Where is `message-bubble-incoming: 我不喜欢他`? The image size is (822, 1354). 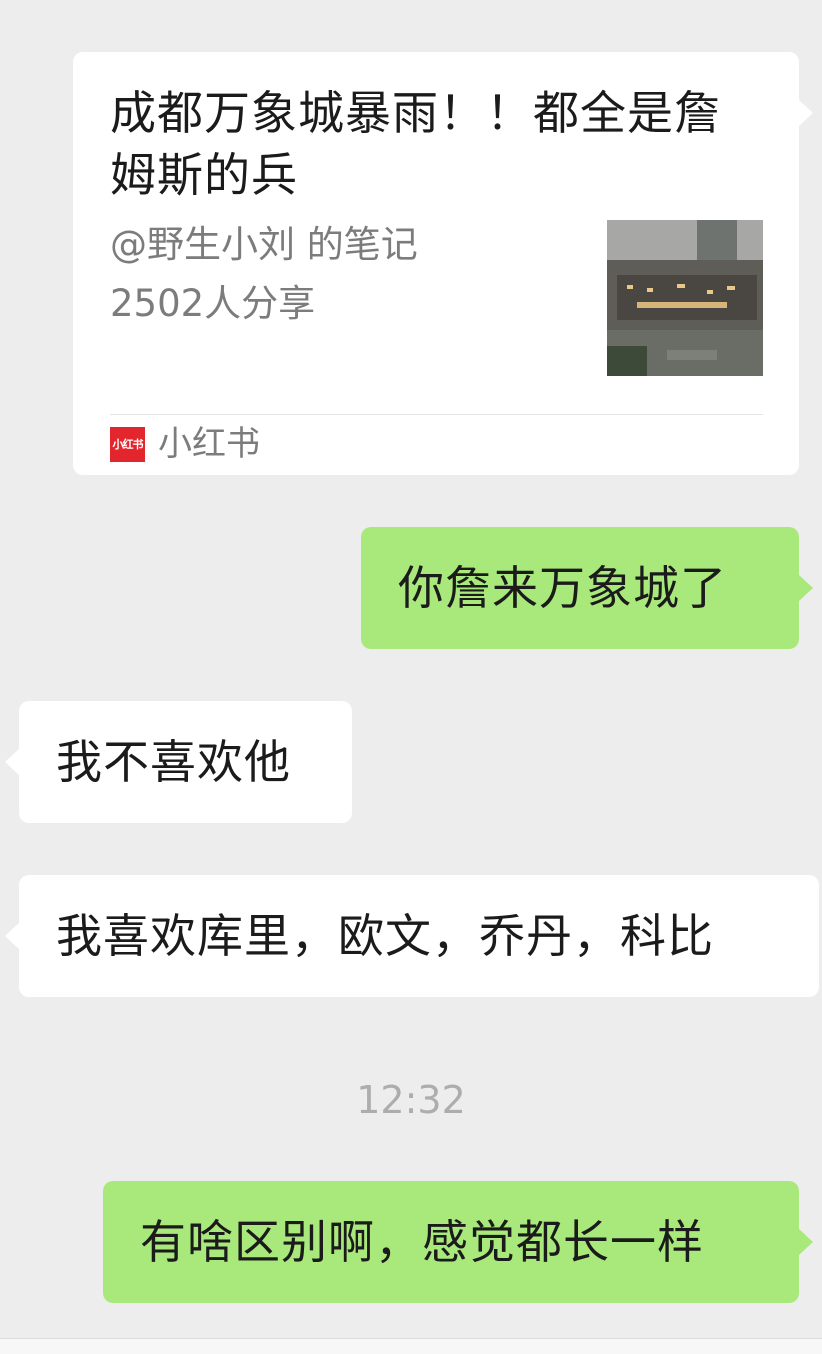 message-bubble-incoming: 我不喜欢他 is located at coordinates (185, 762).